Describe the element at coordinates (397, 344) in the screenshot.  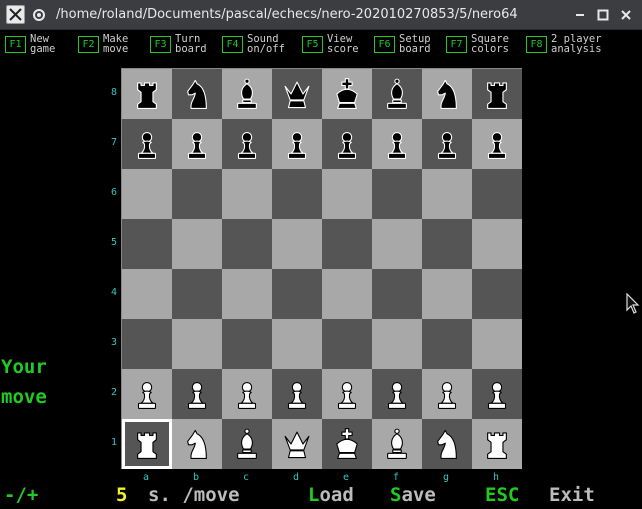
I see `square-f3` at that location.